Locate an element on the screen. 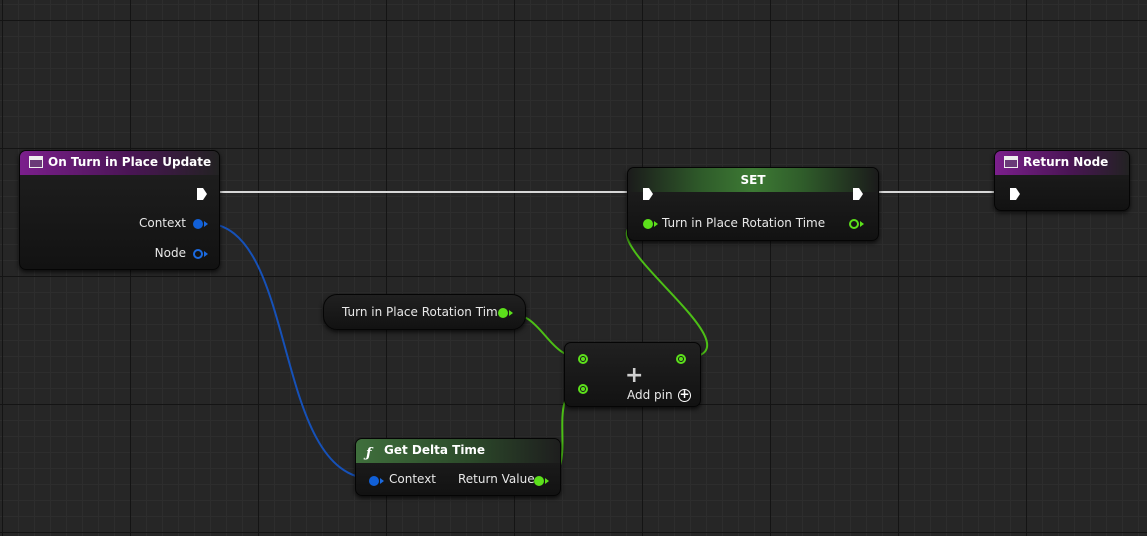 The height and width of the screenshot is (536, 1147). add-circle-icon: + is located at coordinates (684, 395).